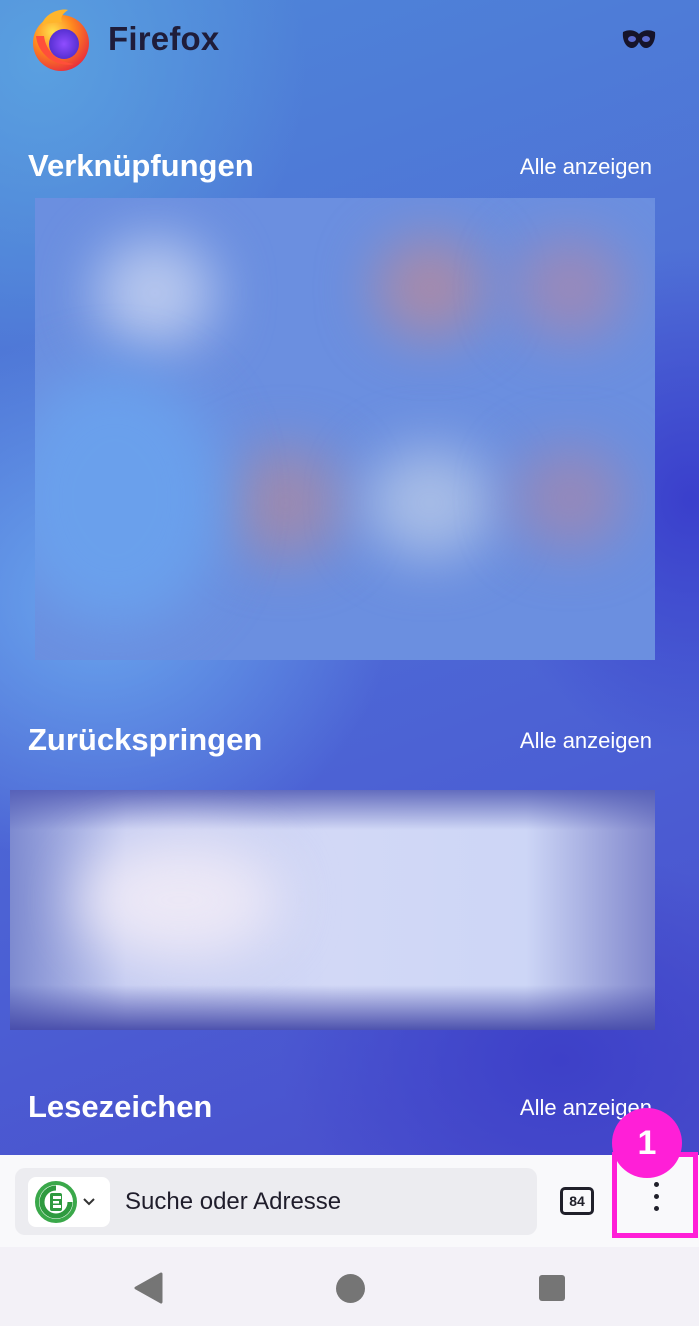  What do you see at coordinates (61, 40) in the screenshot?
I see `firefox-logo-icon` at bounding box center [61, 40].